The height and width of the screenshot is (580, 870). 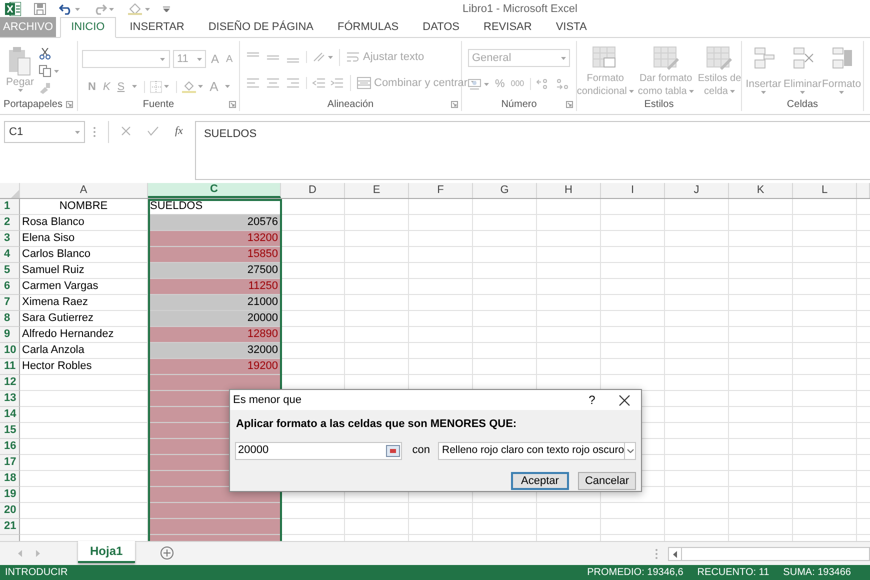 What do you see at coordinates (157, 27) in the screenshot?
I see `ribbon-tab: INSERTAR` at bounding box center [157, 27].